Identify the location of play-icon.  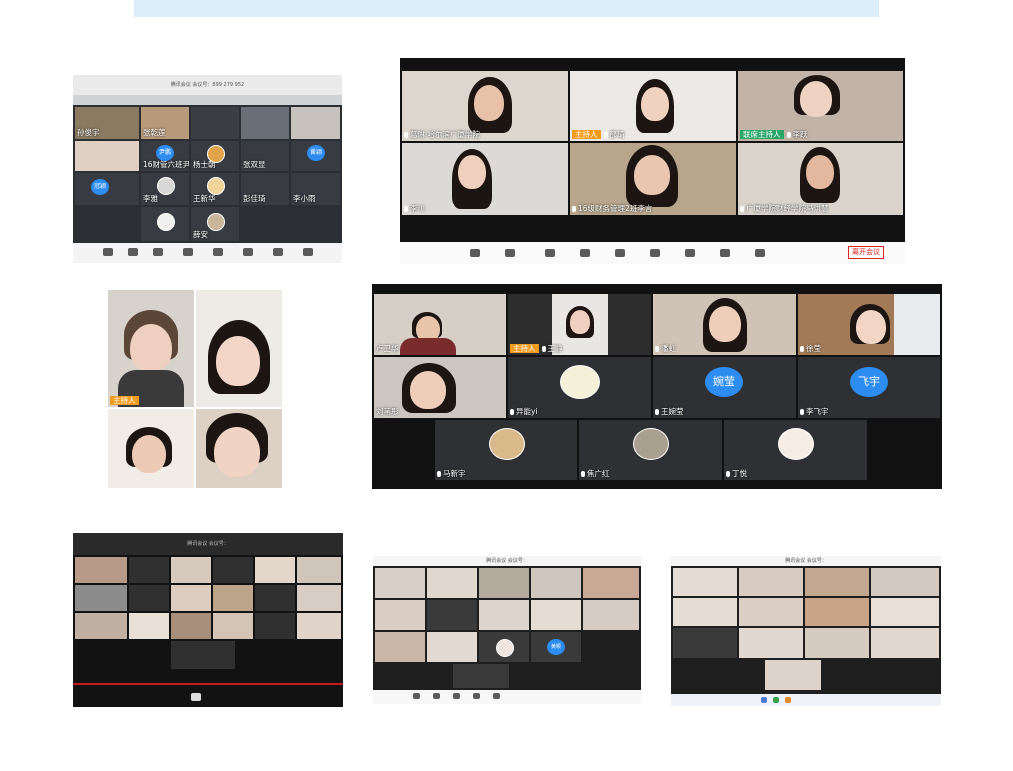
(196, 697).